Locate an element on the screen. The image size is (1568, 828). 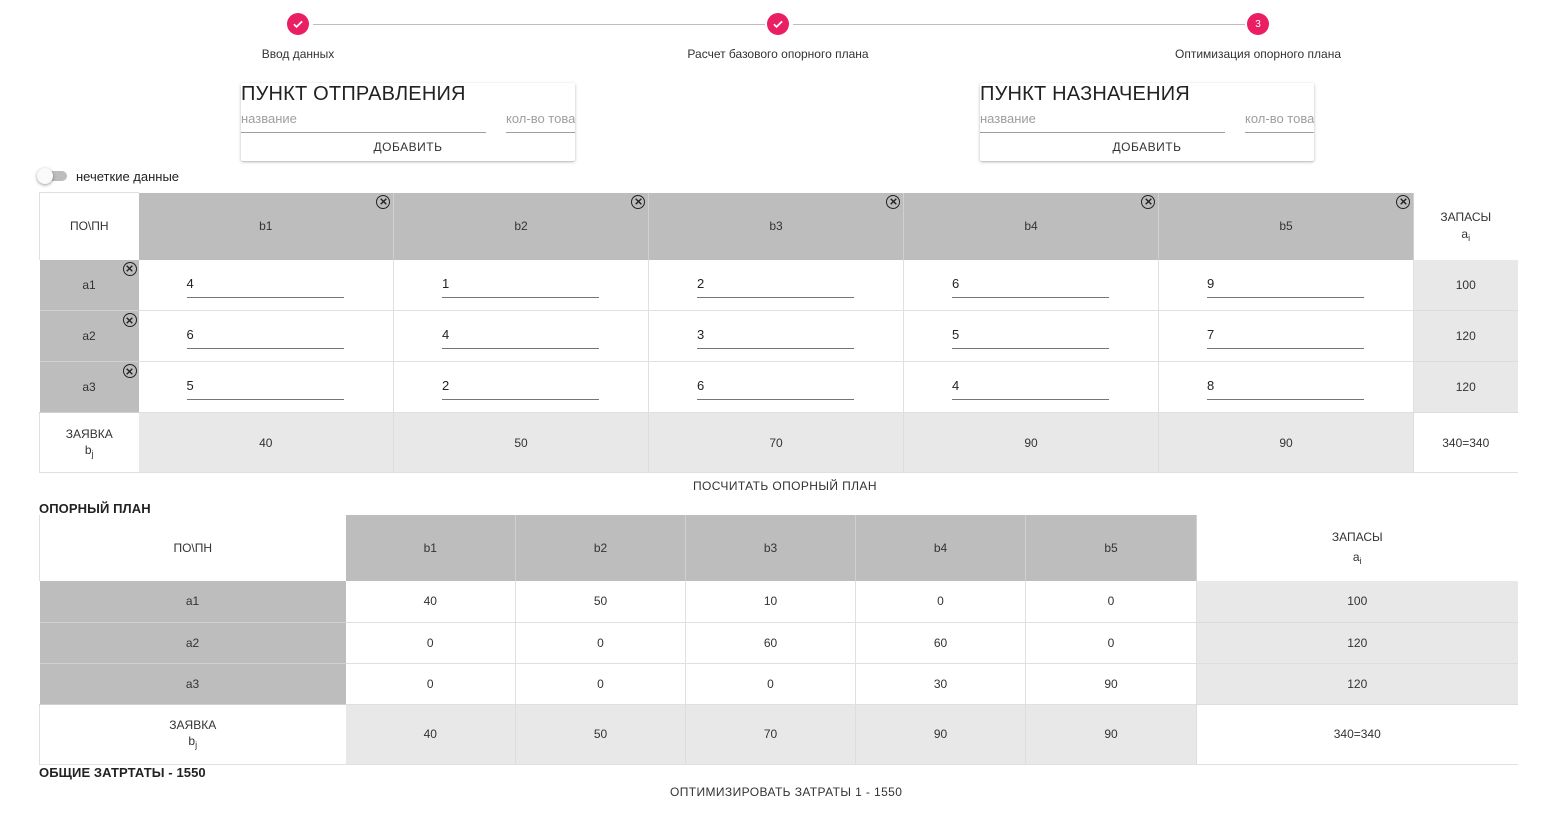
plan-row-header: a3 is located at coordinates (192, 684).